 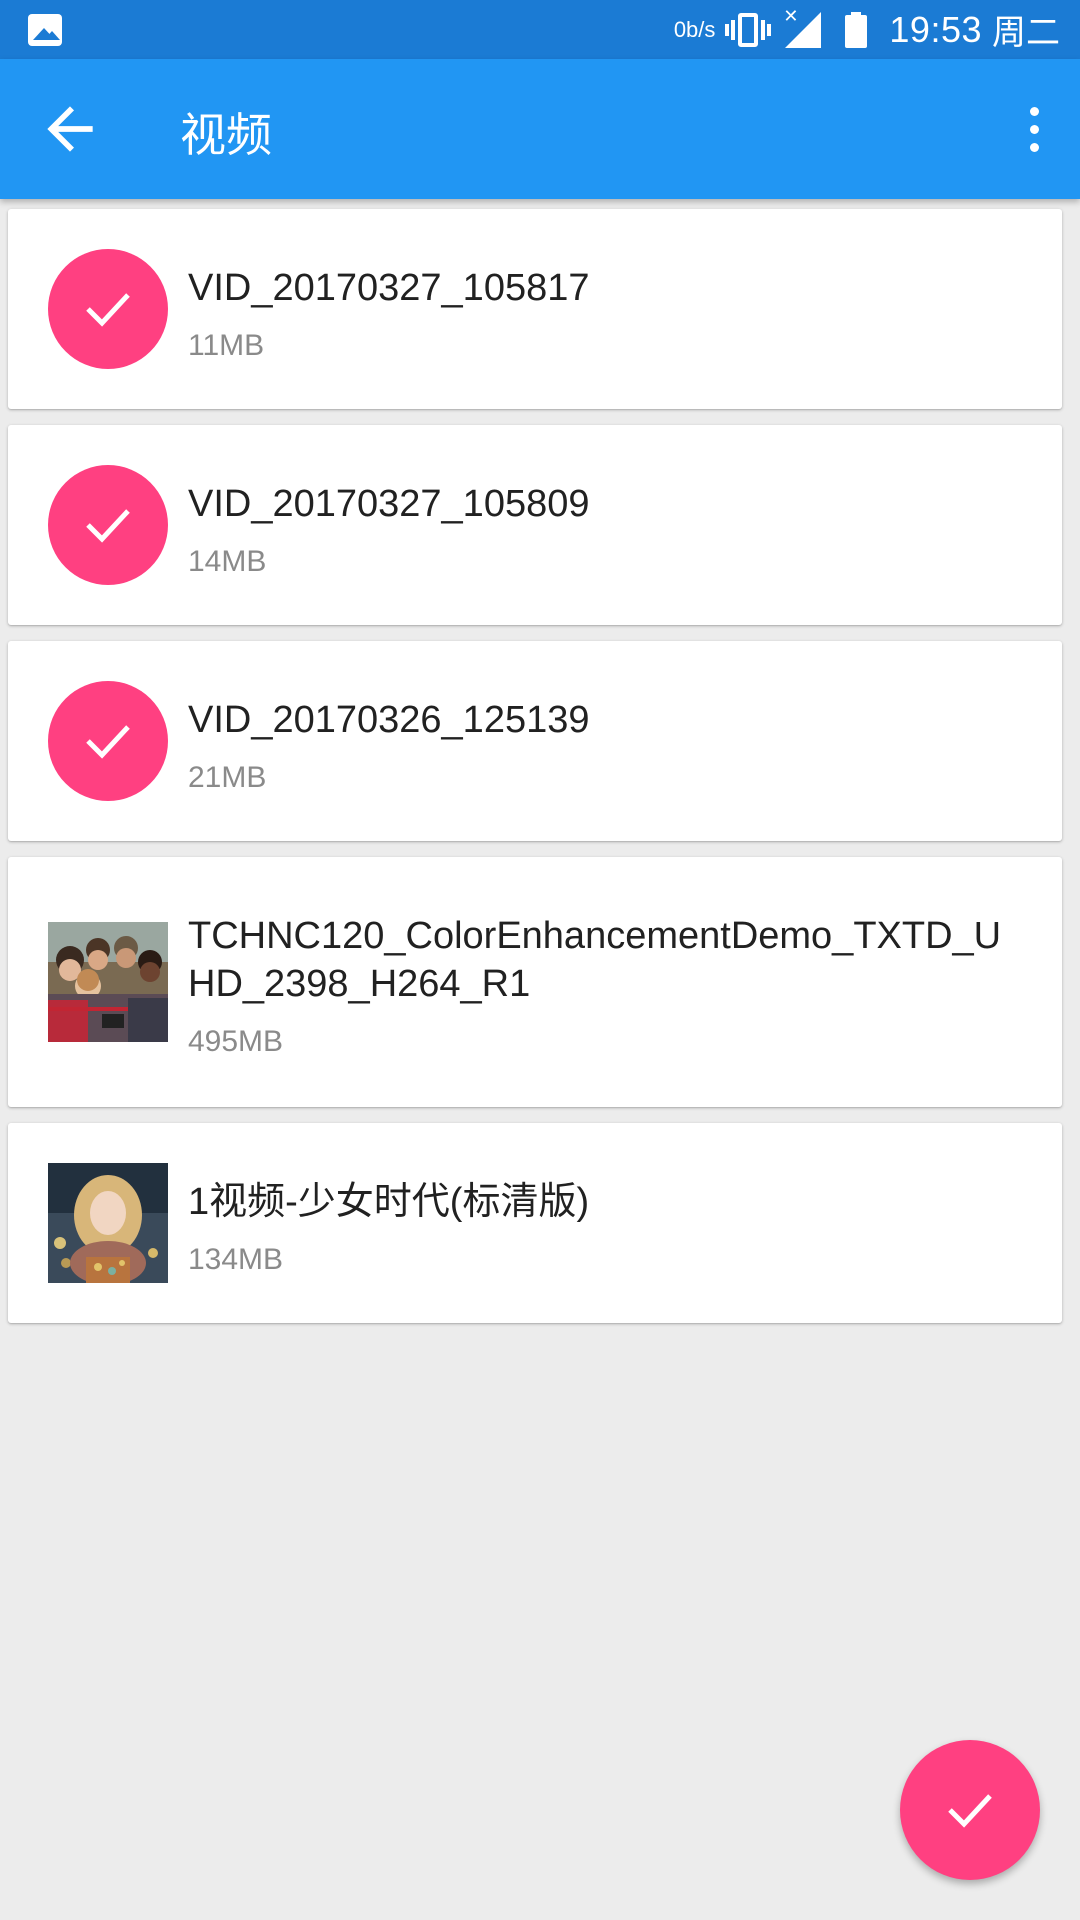 What do you see at coordinates (236, 1041) in the screenshot?
I see `video-size: 495MB` at bounding box center [236, 1041].